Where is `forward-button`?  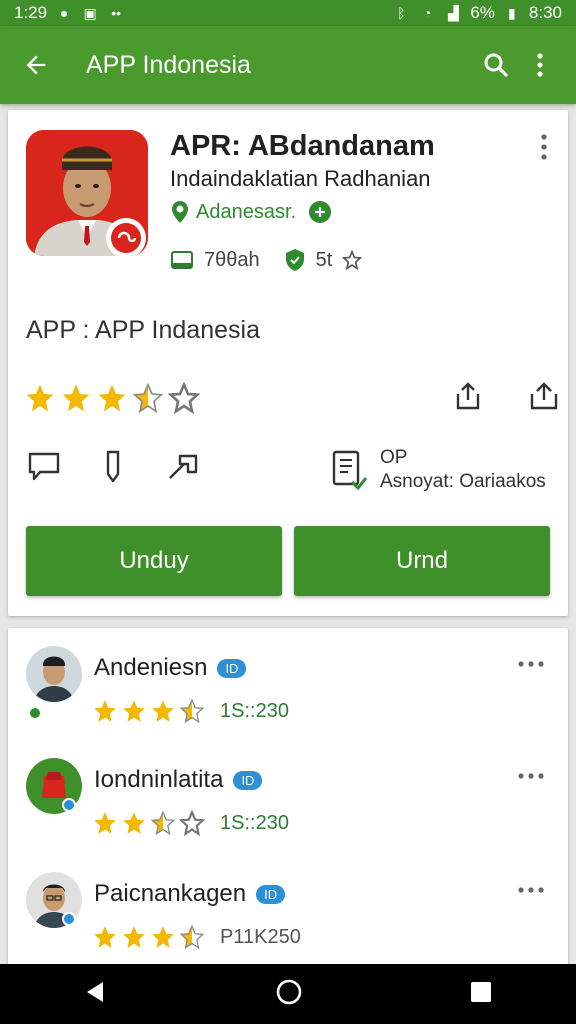
forward-button is located at coordinates (186, 468).